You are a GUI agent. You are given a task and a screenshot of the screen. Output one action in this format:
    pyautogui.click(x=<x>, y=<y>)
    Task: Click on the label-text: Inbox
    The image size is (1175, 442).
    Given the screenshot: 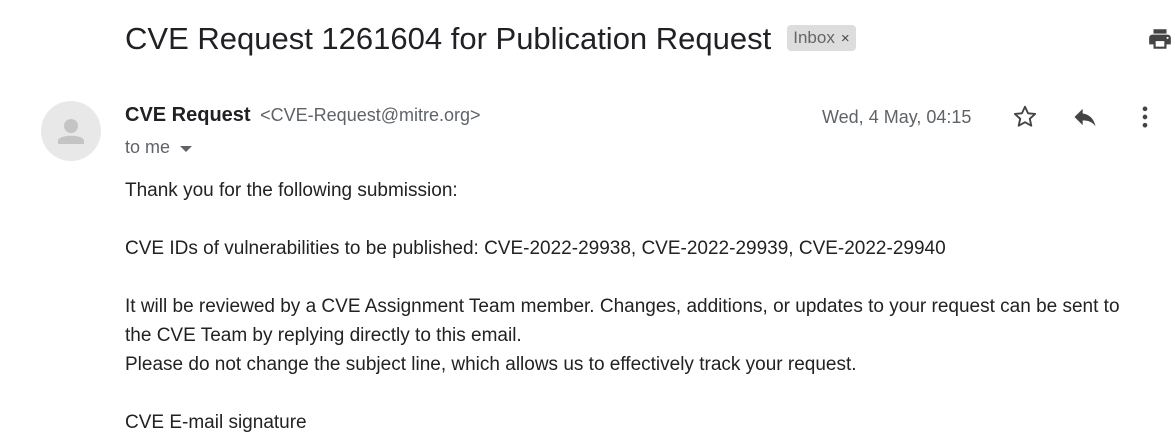 What is the action you would take?
    pyautogui.click(x=814, y=37)
    